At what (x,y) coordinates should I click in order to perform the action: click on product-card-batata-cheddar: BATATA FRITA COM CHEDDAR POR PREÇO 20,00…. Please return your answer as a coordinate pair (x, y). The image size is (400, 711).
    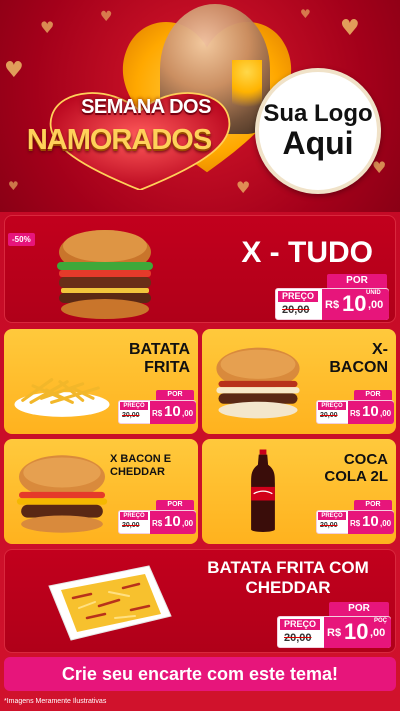
    Looking at the image, I should click on (200, 601).